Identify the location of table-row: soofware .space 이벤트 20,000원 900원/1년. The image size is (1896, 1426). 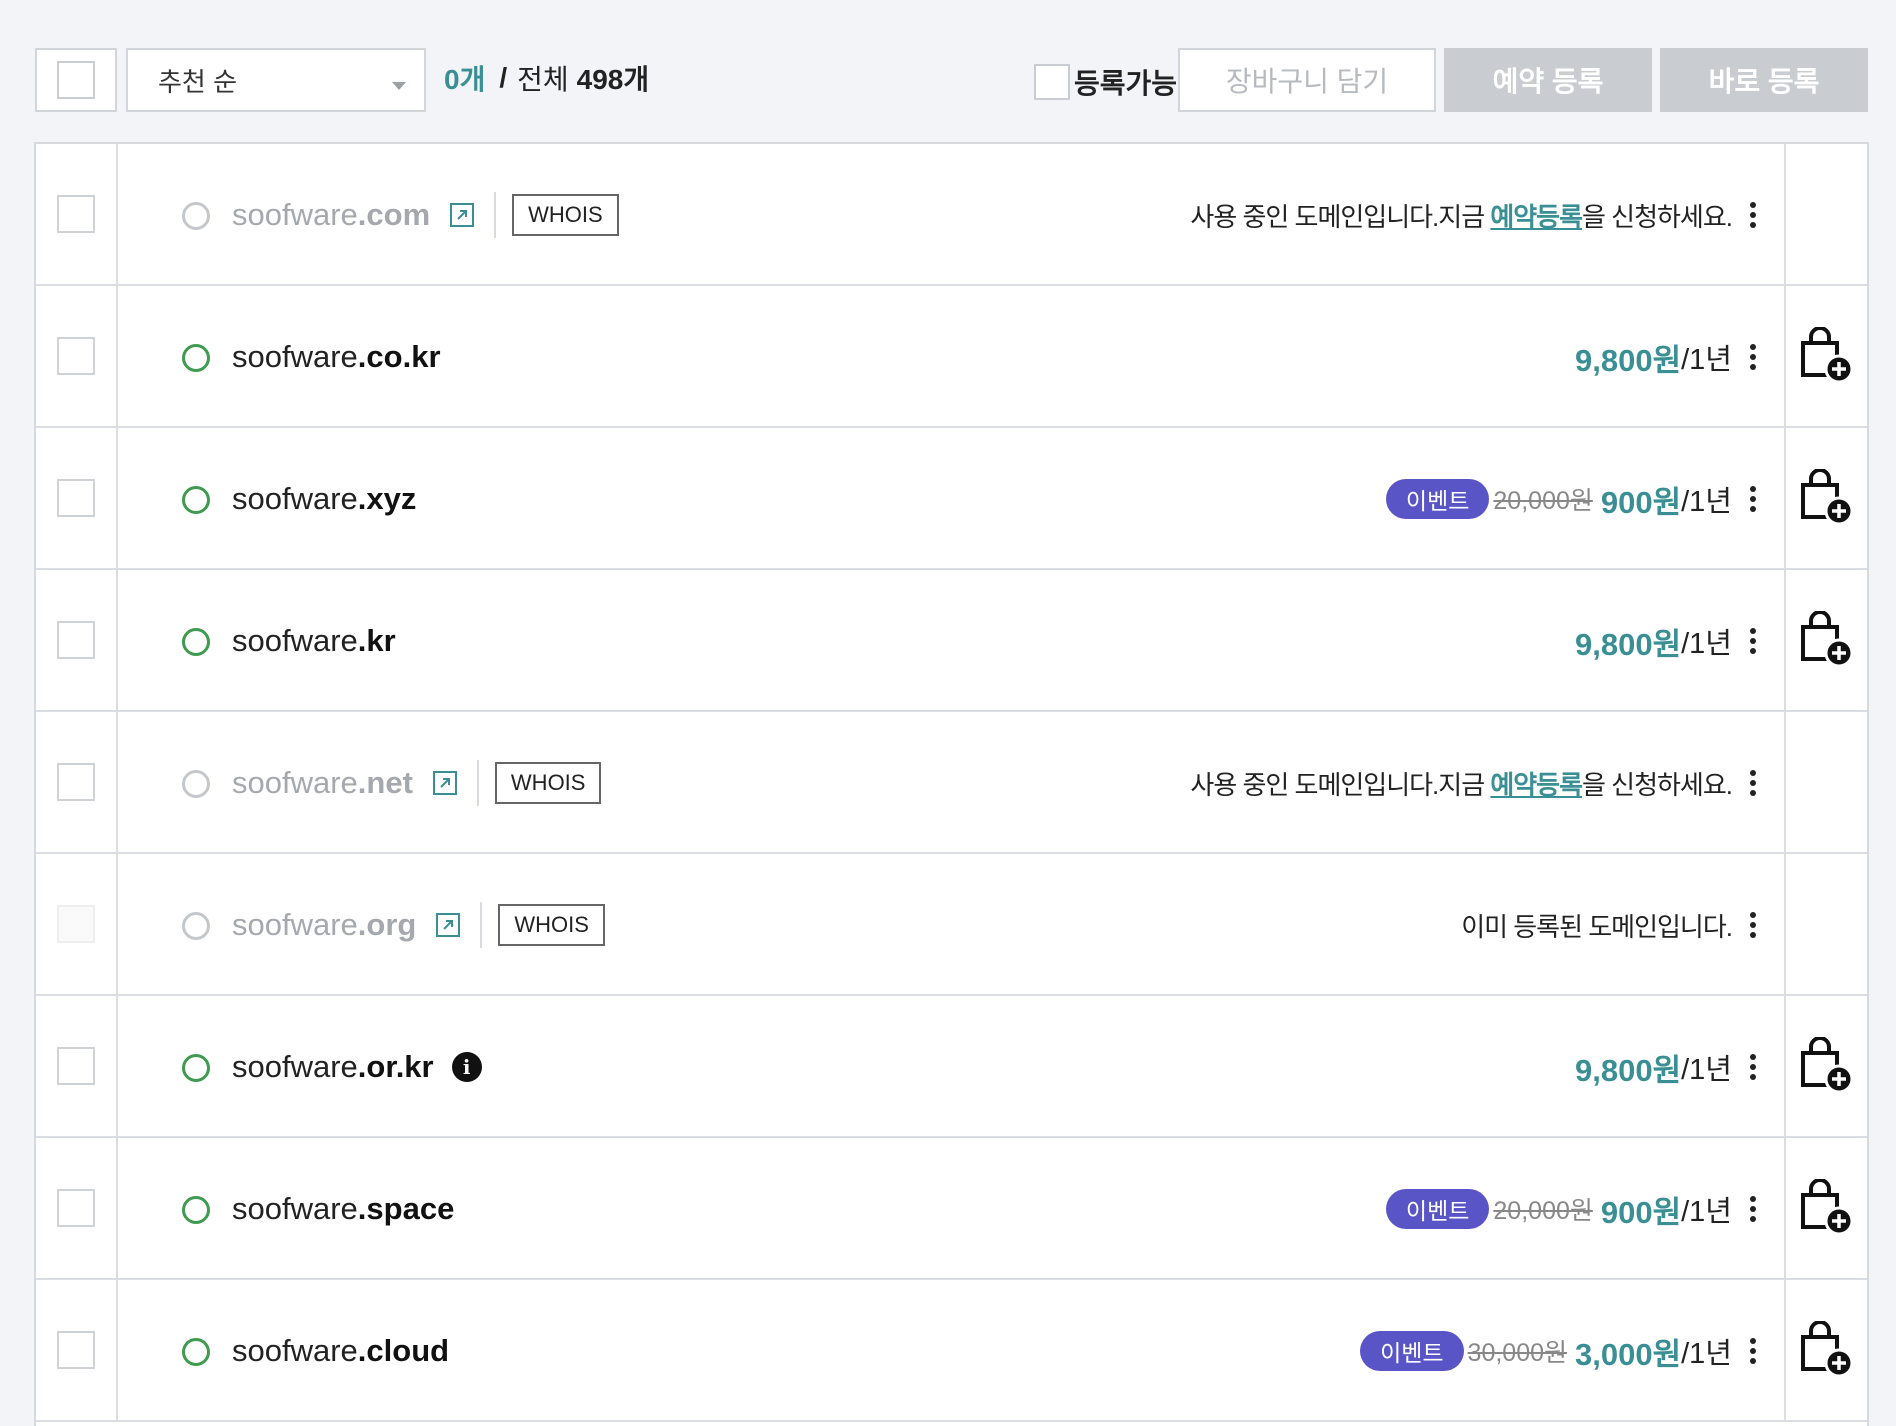
(951, 1209).